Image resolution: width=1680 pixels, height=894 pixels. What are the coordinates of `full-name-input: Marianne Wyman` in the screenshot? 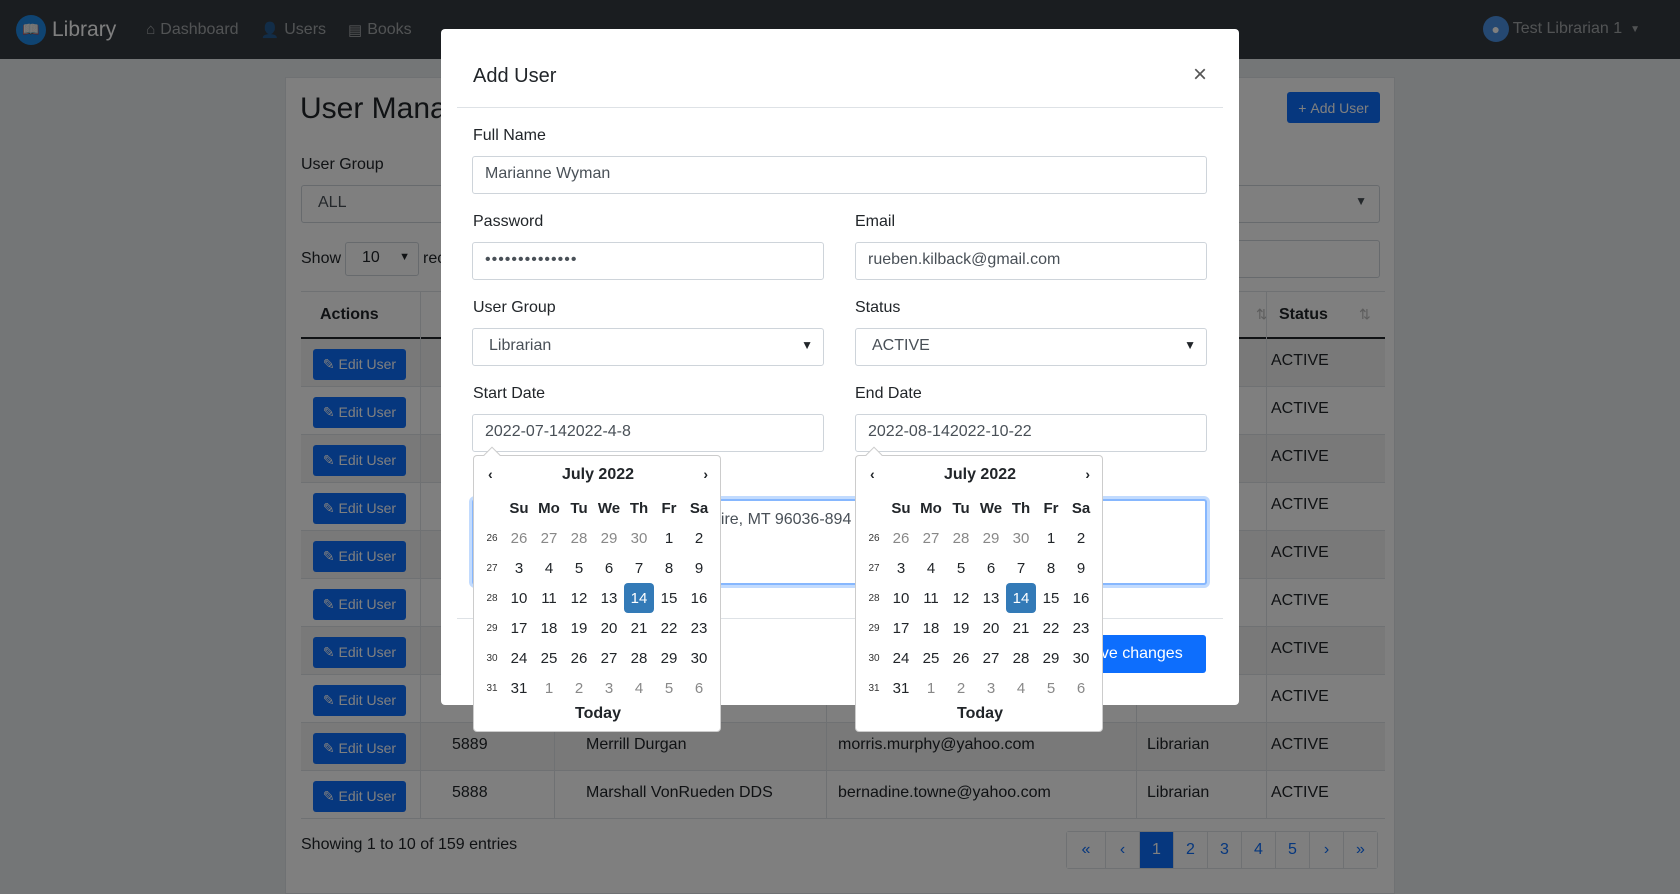 It's located at (839, 175).